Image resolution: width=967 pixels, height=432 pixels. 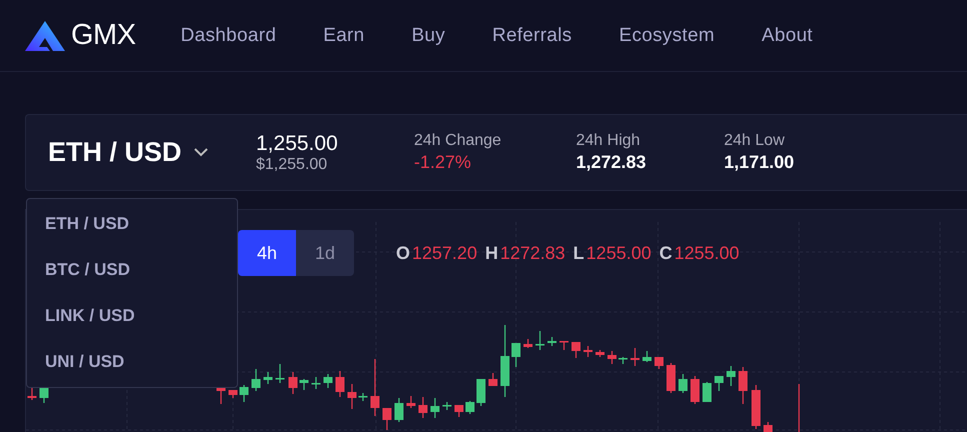 I want to click on nav-link: About, so click(x=787, y=35).